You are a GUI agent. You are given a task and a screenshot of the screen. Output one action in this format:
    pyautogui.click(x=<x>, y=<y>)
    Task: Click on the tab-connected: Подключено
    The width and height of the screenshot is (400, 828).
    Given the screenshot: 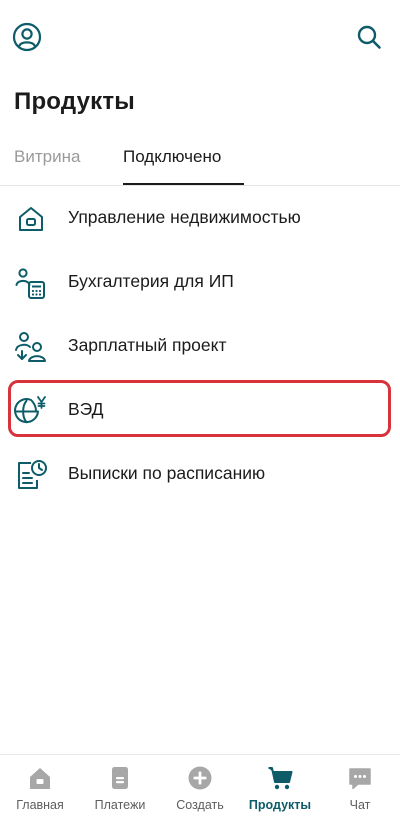 What is the action you would take?
    pyautogui.click(x=172, y=166)
    